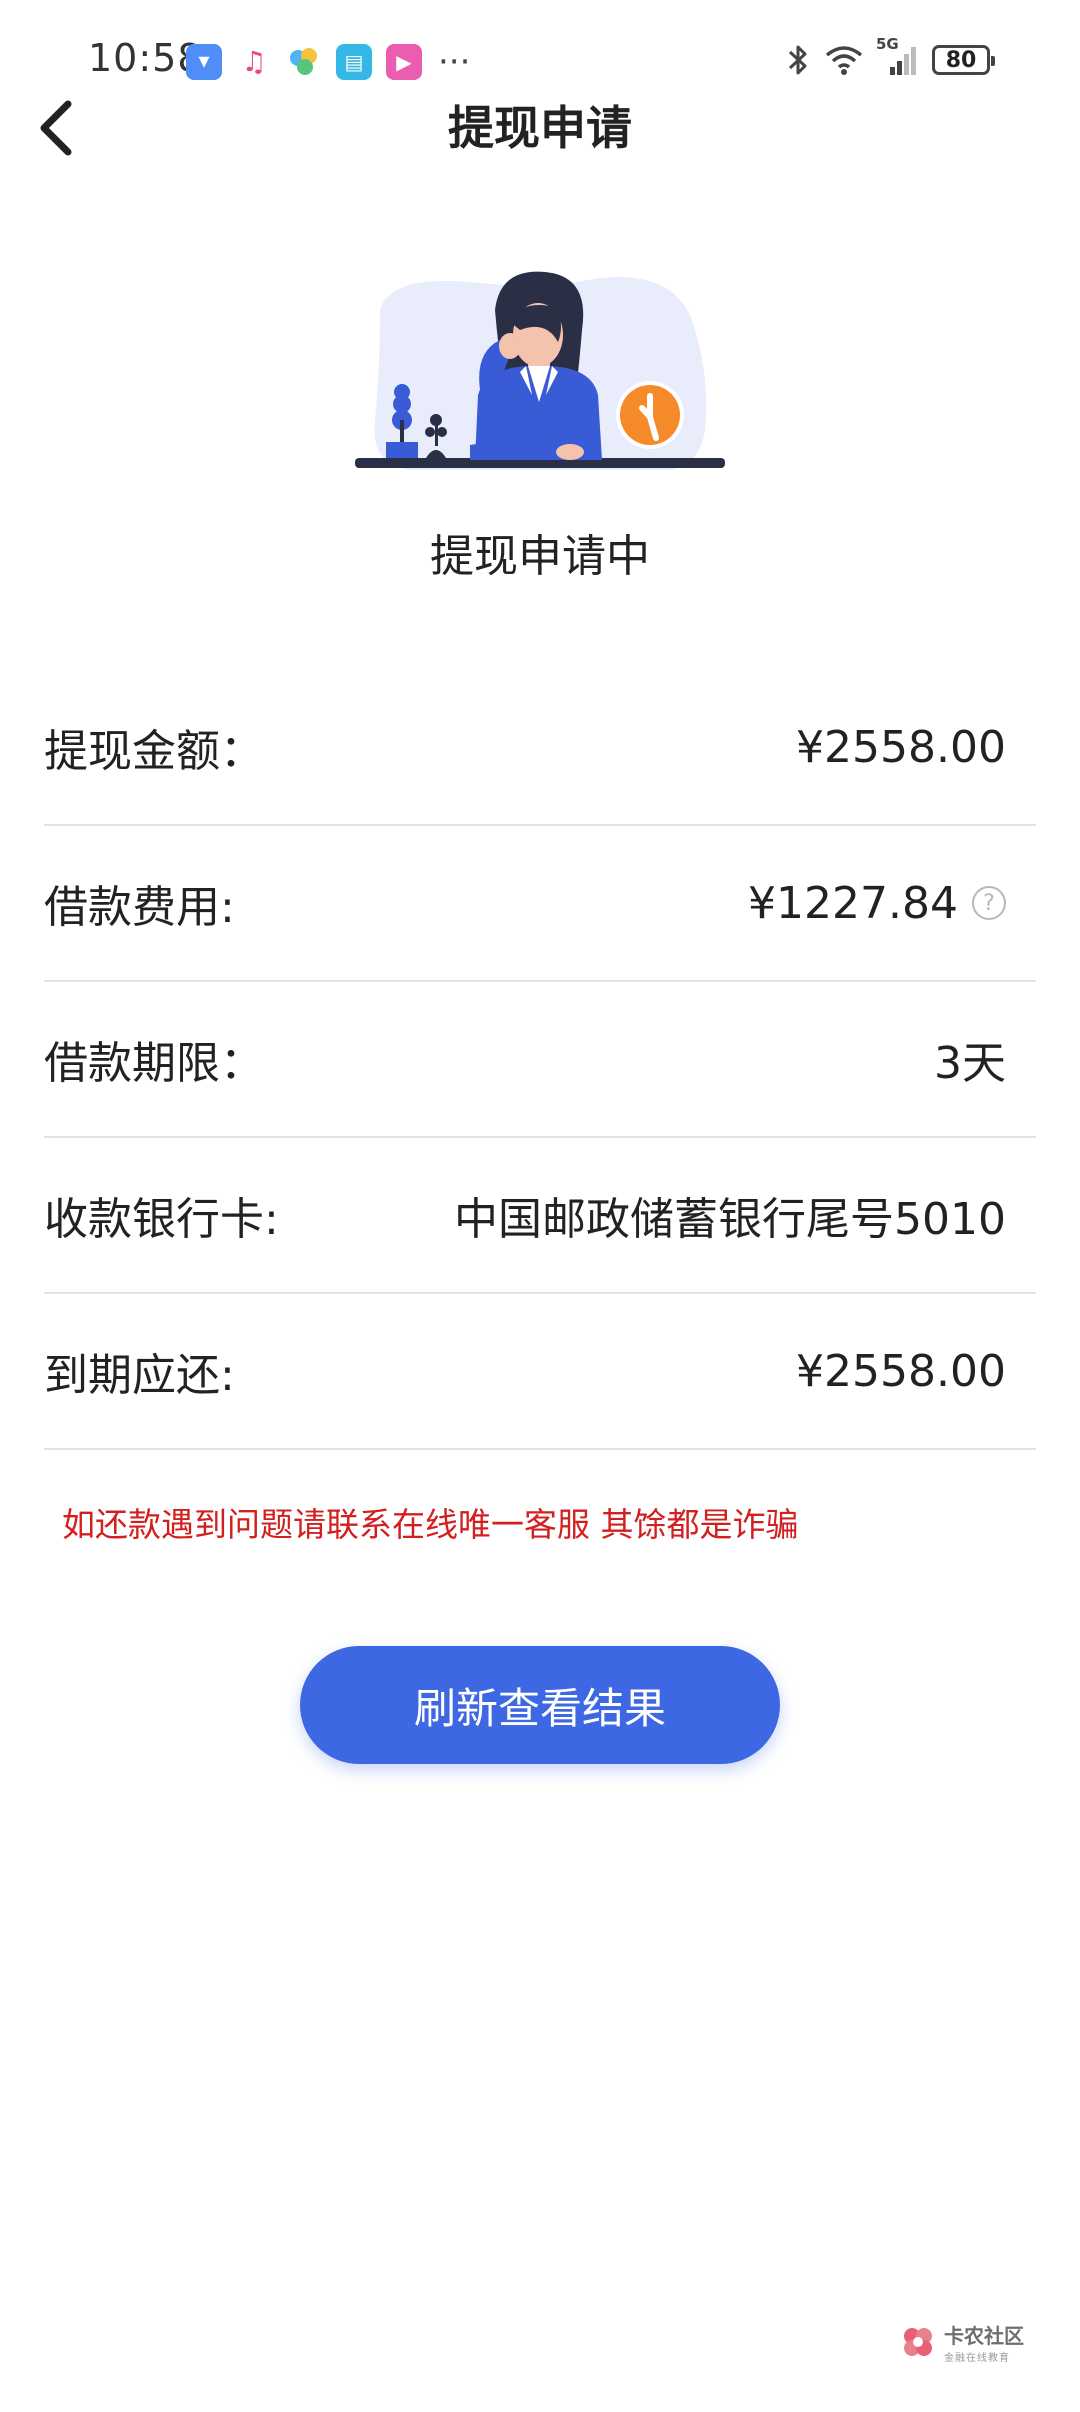 The image size is (1080, 2412). What do you see at coordinates (161, 1219) in the screenshot?
I see `bank-card-label: 收款银行卡:` at bounding box center [161, 1219].